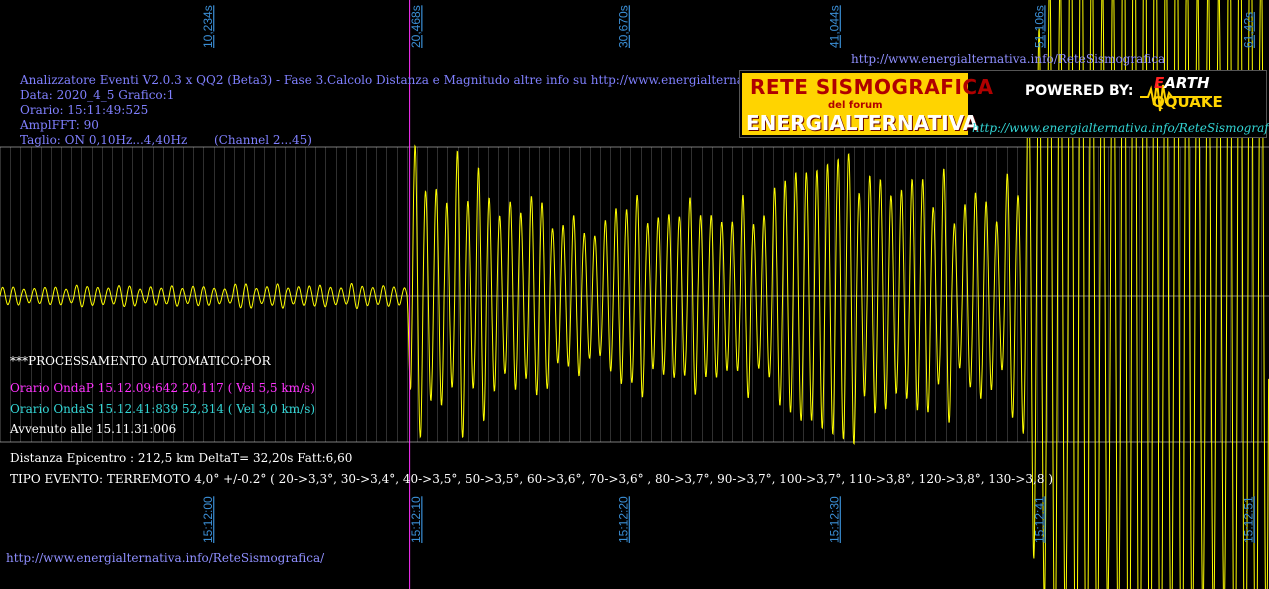 This screenshot has width=1269, height=589. What do you see at coordinates (1159, 83) in the screenshot?
I see `logo-earth-e: E` at bounding box center [1159, 83].